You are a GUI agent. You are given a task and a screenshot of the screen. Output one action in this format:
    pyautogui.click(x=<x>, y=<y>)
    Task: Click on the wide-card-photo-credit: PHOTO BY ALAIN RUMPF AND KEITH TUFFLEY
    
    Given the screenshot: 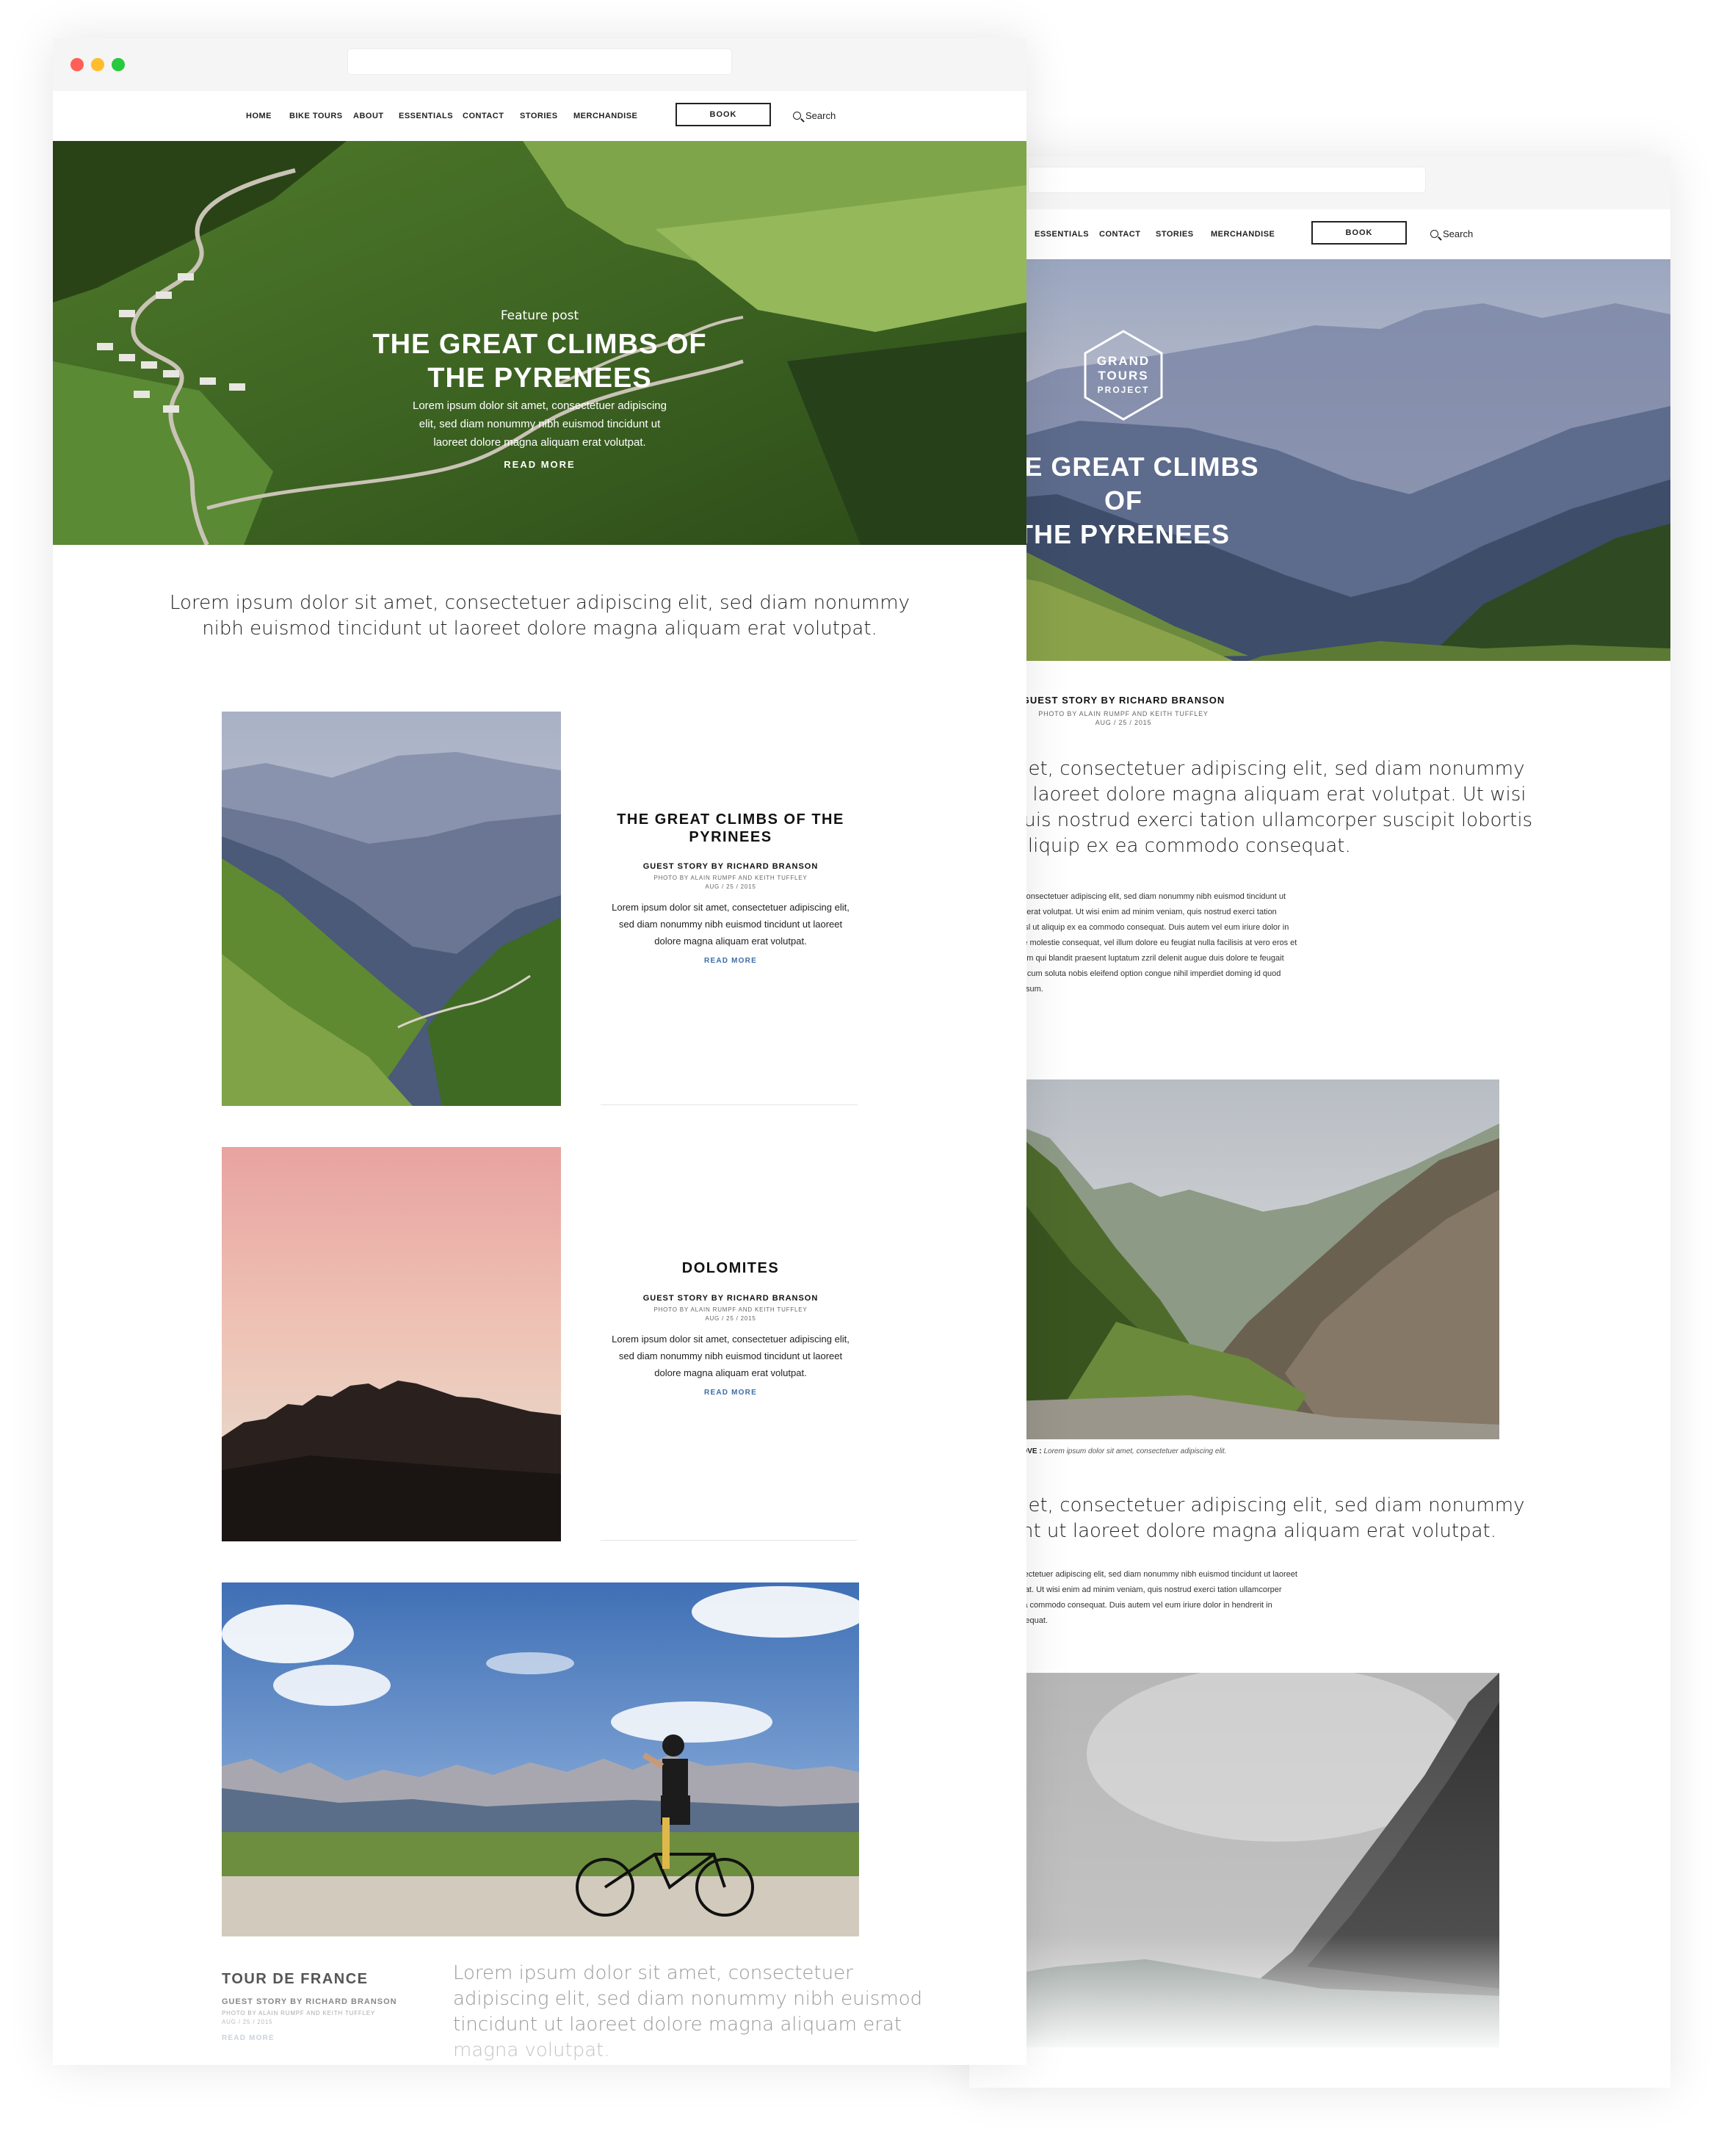 What is the action you would take?
    pyautogui.click(x=299, y=2013)
    